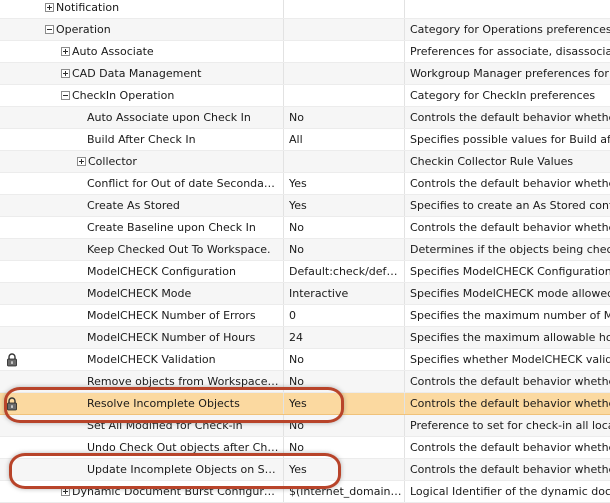  I want to click on pref-description: Specifies whether ModelCHECK validatio, so click(510, 359).